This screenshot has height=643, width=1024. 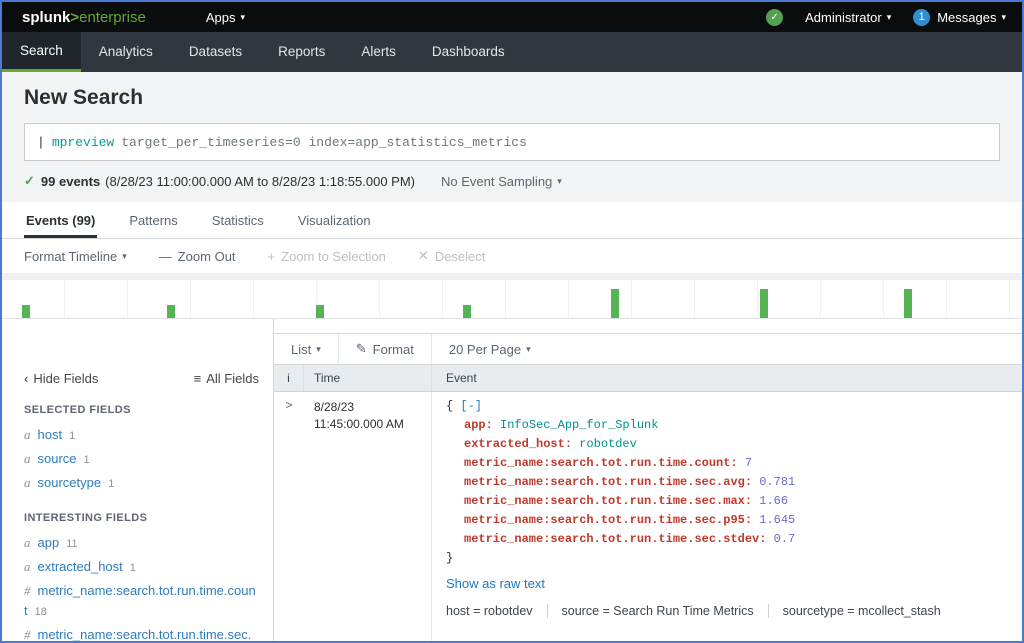 I want to click on field-type-icon: #, so click(x=27, y=634).